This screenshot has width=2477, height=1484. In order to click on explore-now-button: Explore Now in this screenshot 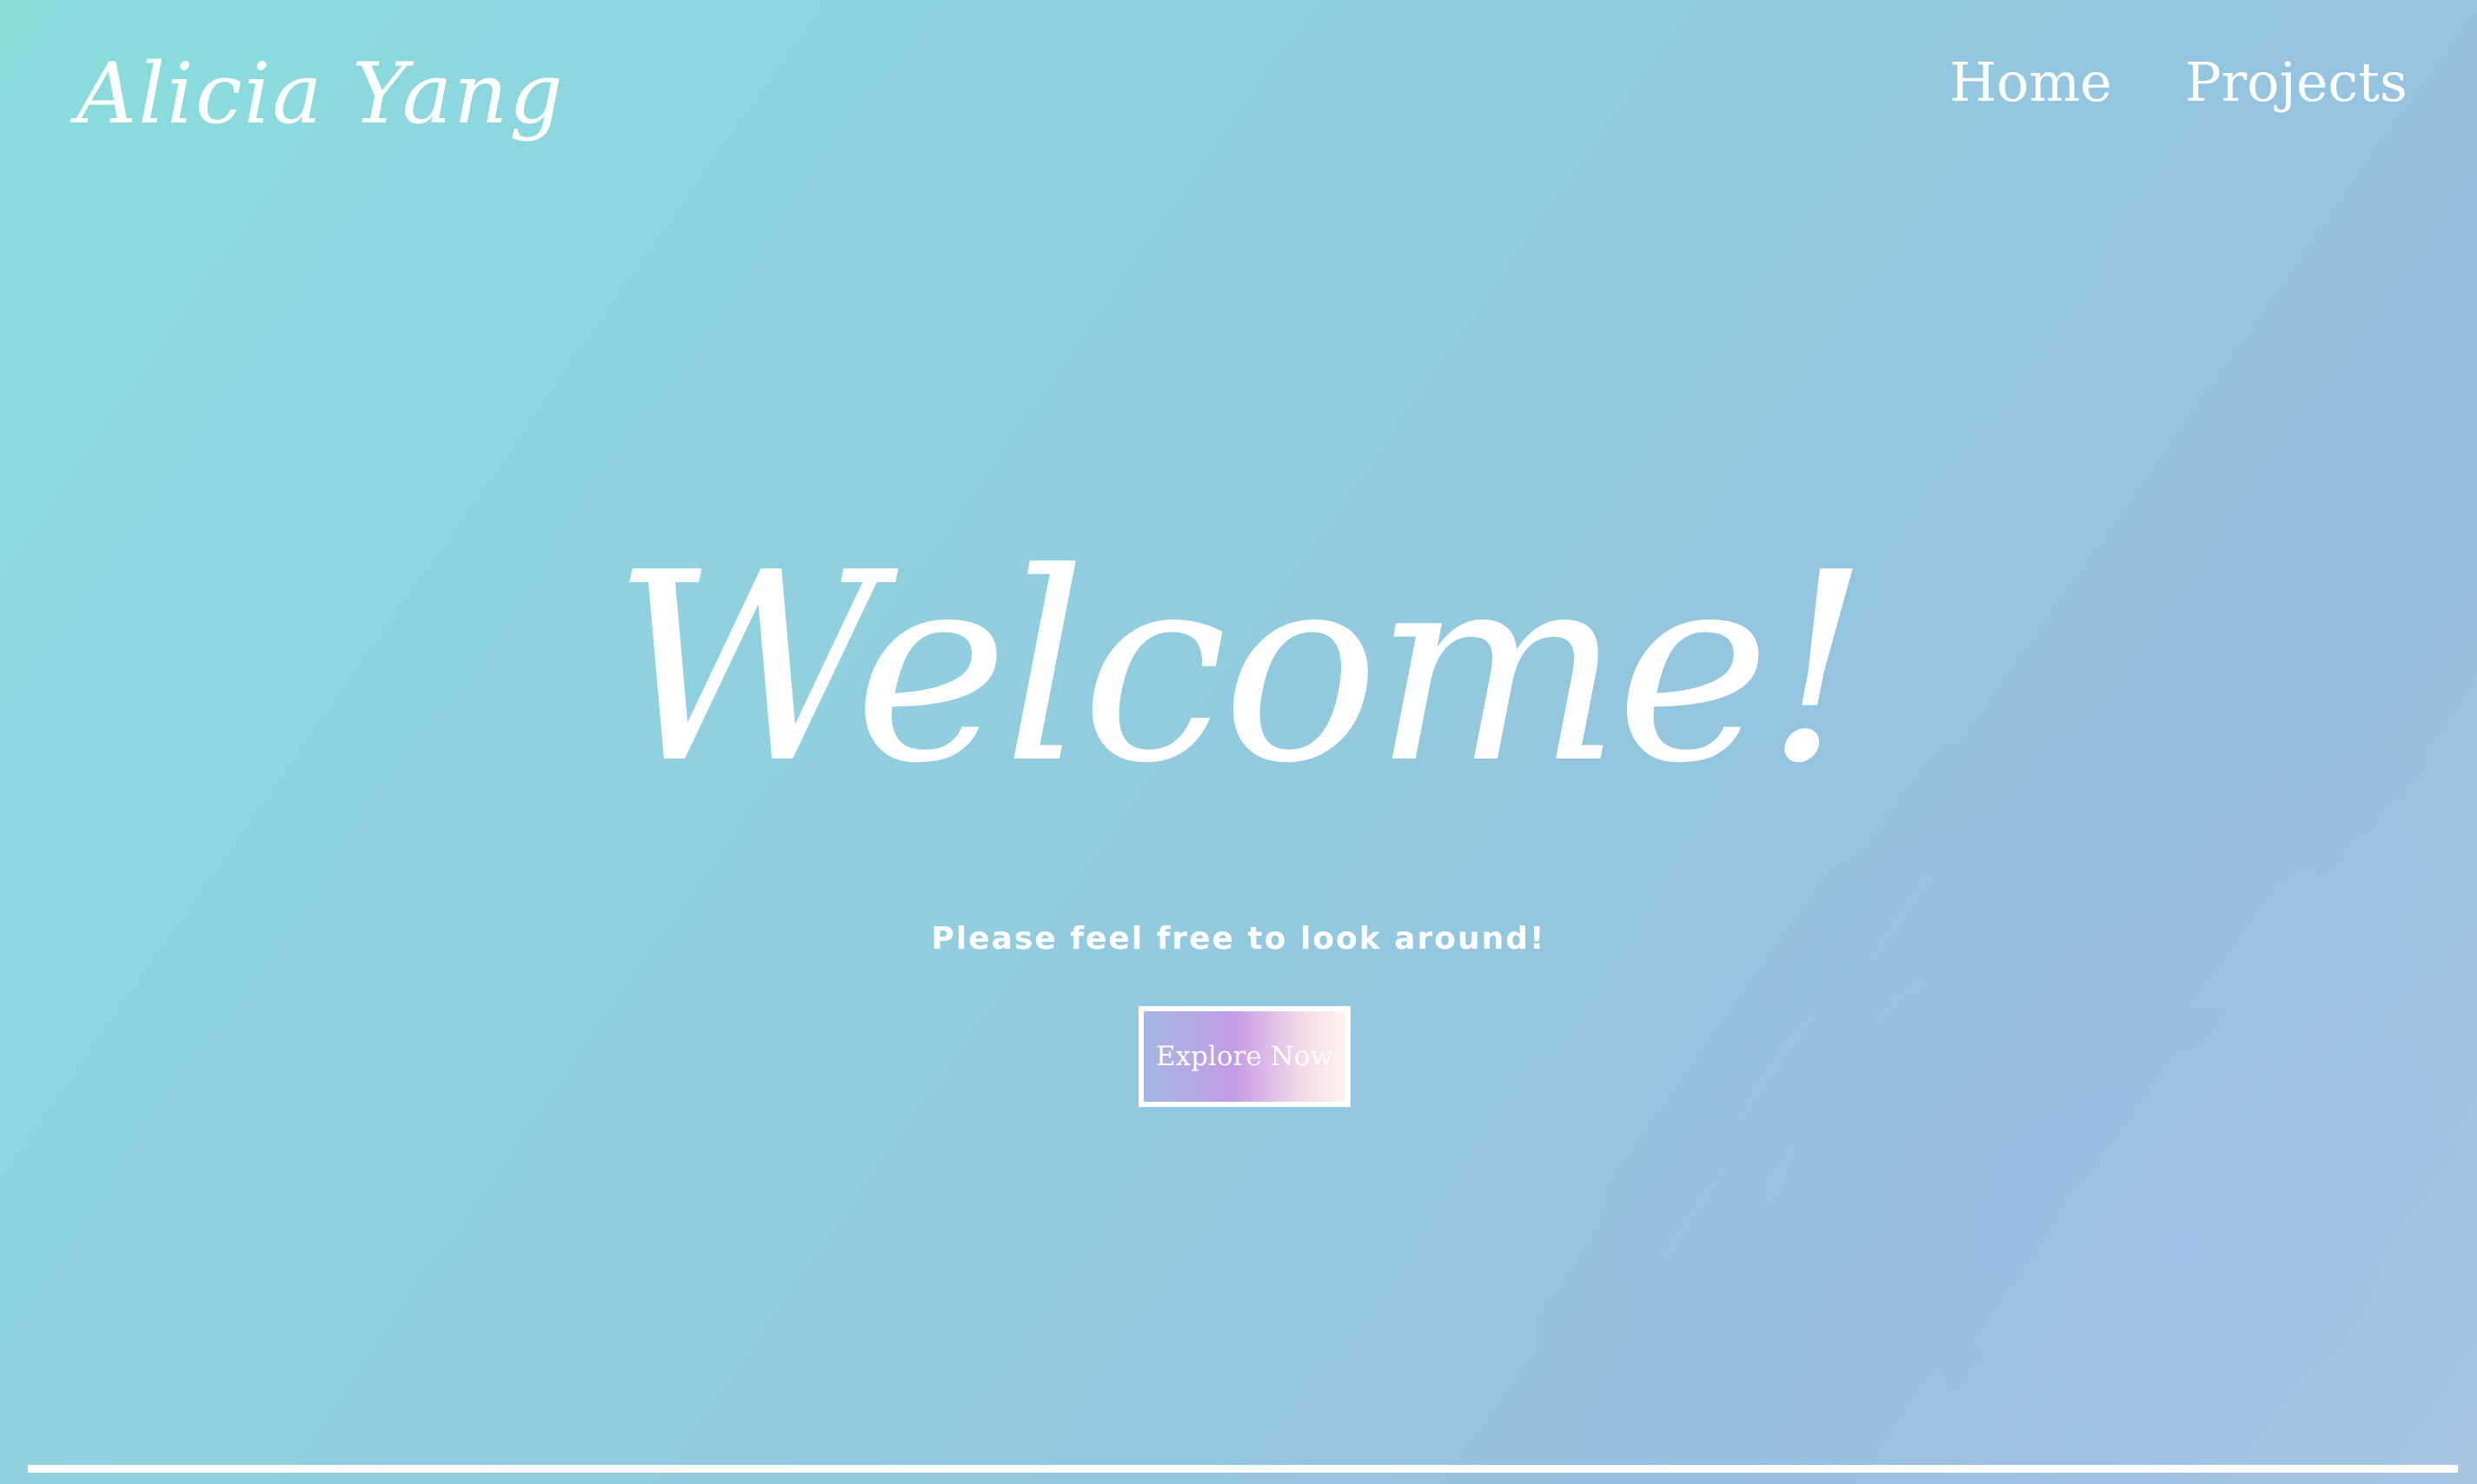, I will do `click(1245, 1056)`.